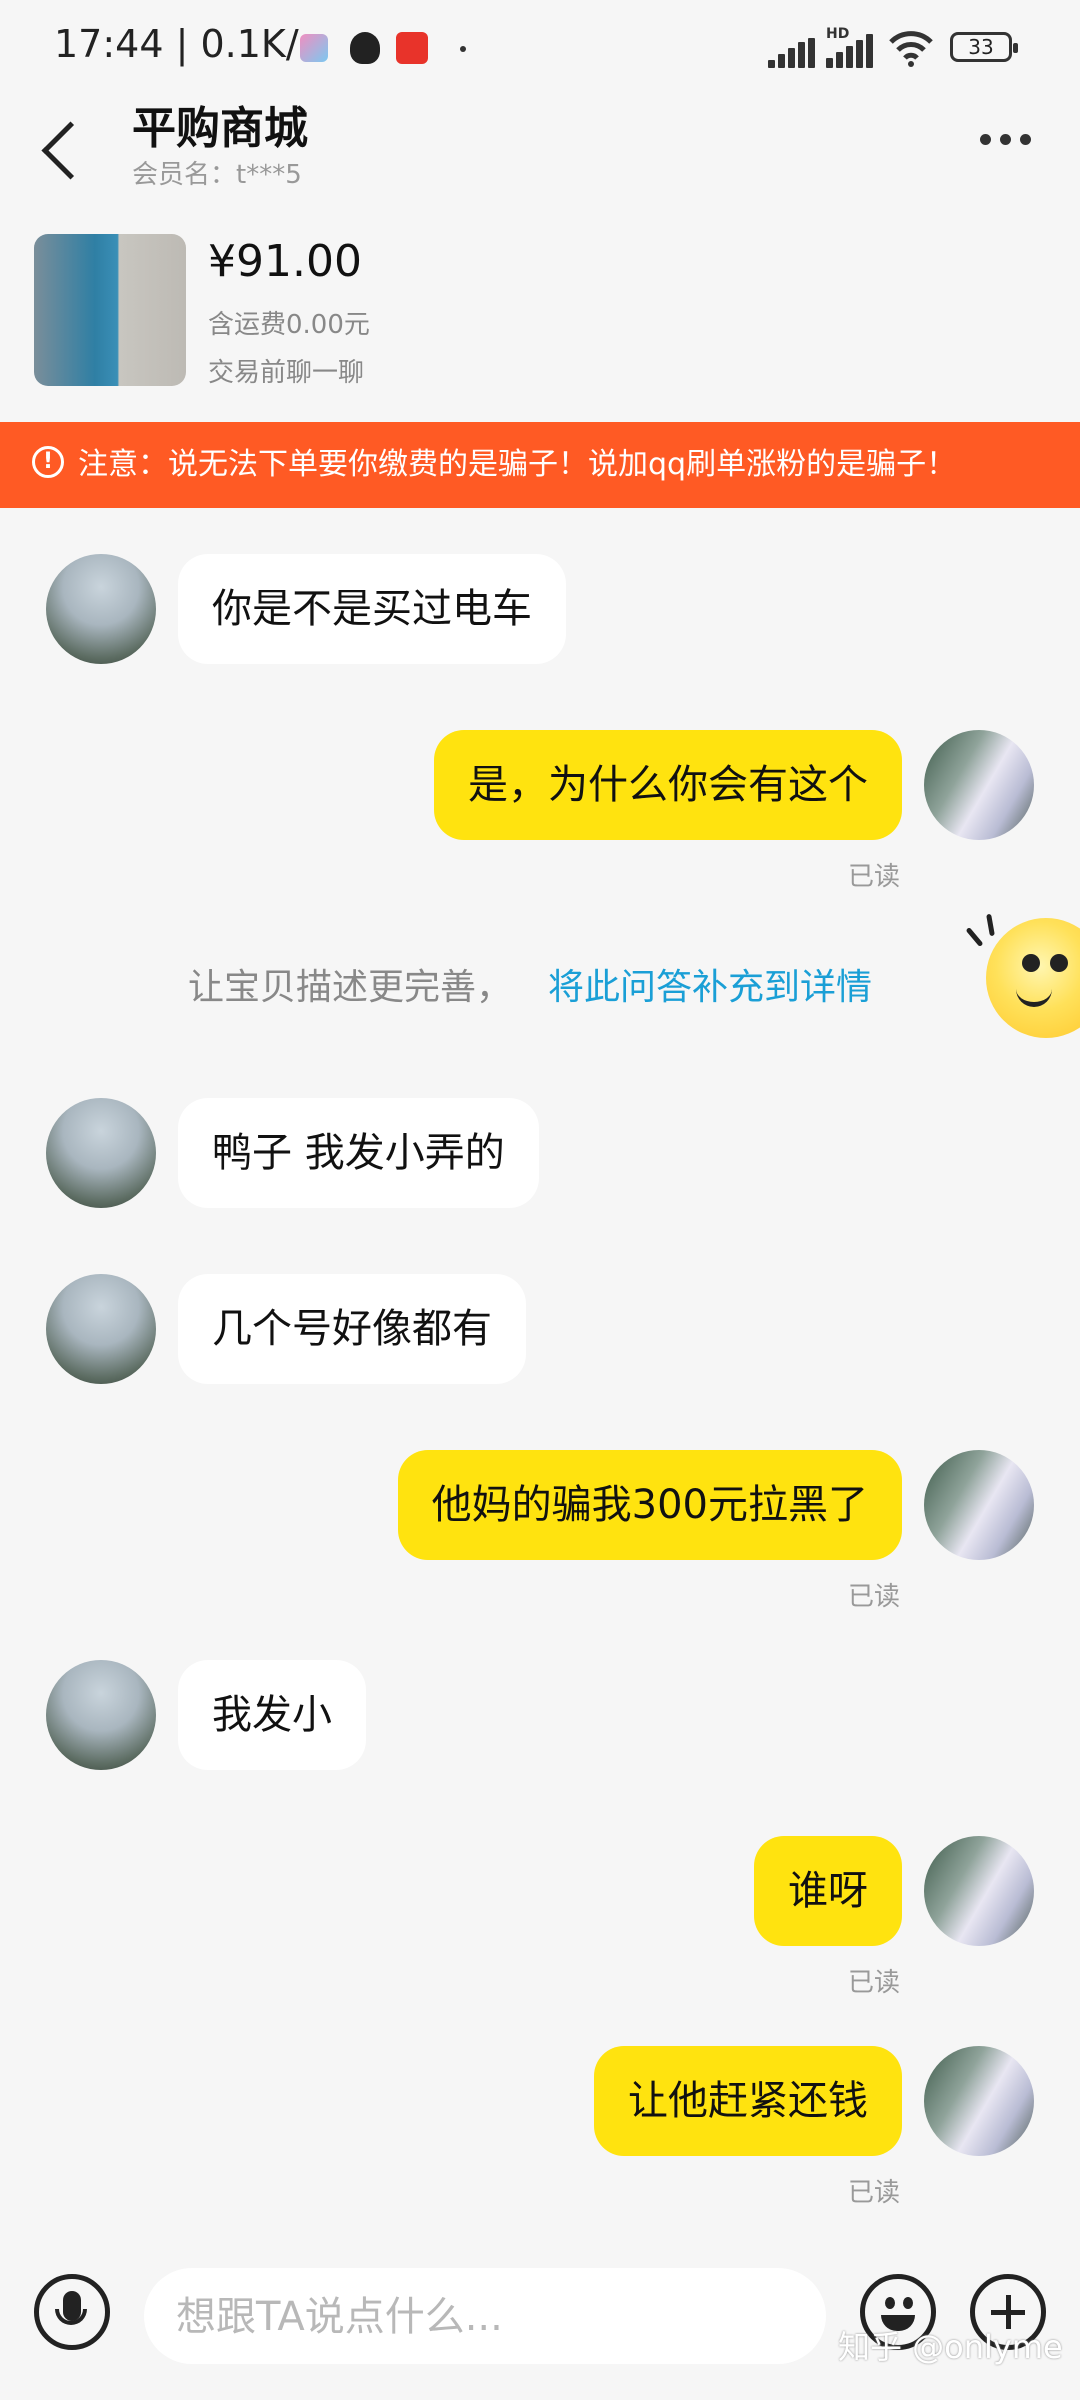 This screenshot has height=2400, width=1080. What do you see at coordinates (285, 261) in the screenshot?
I see `product-price: ¥91.00` at bounding box center [285, 261].